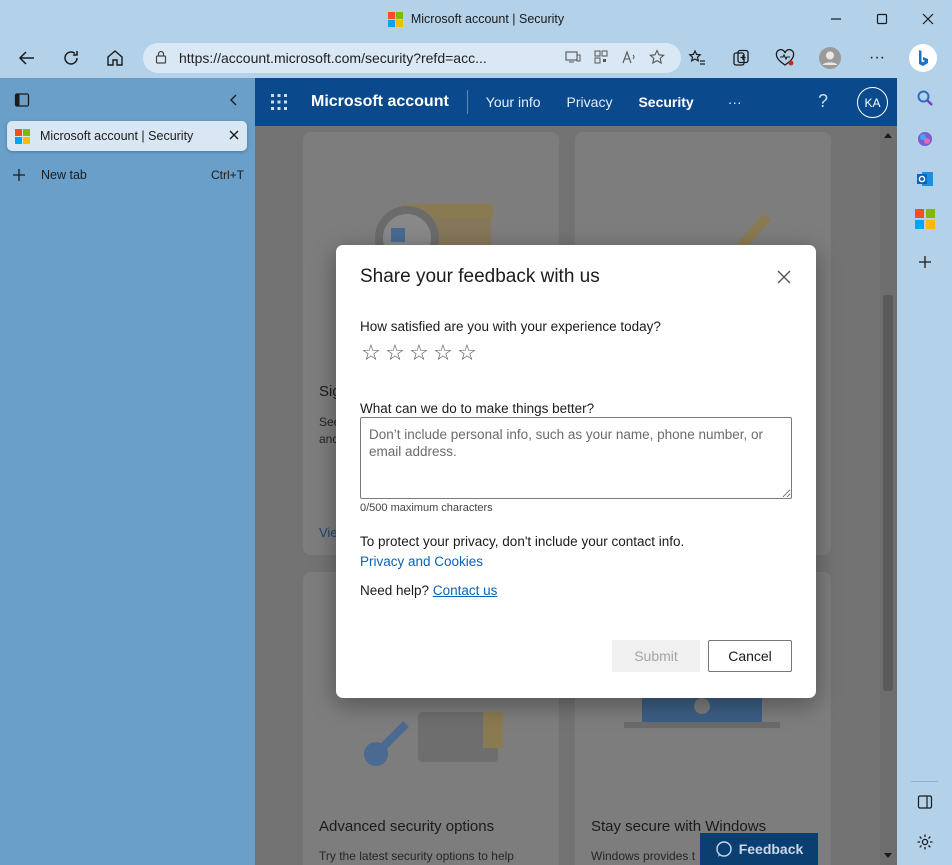 This screenshot has width=952, height=865. I want to click on tab-microsoft-account-security: Microsoft account | Security, so click(127, 136).